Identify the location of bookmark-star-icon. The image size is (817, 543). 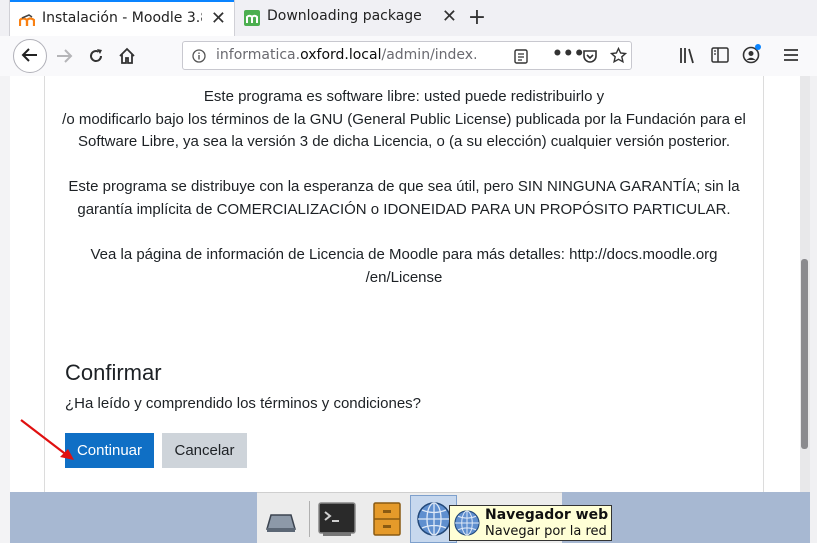
(618, 55).